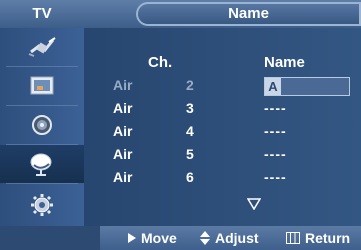 This screenshot has width=361, height=250. I want to click on hint-move: Move, so click(152, 238).